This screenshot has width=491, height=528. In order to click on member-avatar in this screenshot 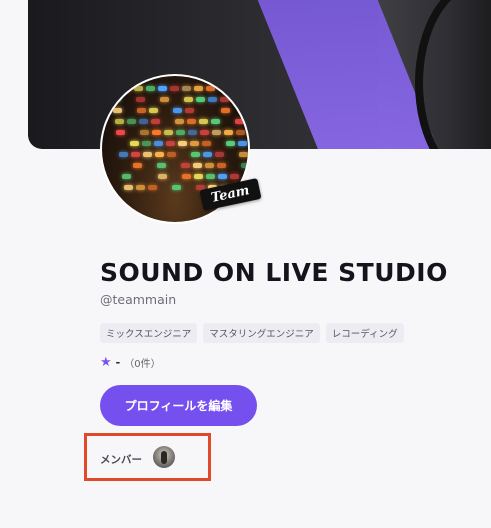, I will do `click(164, 457)`.